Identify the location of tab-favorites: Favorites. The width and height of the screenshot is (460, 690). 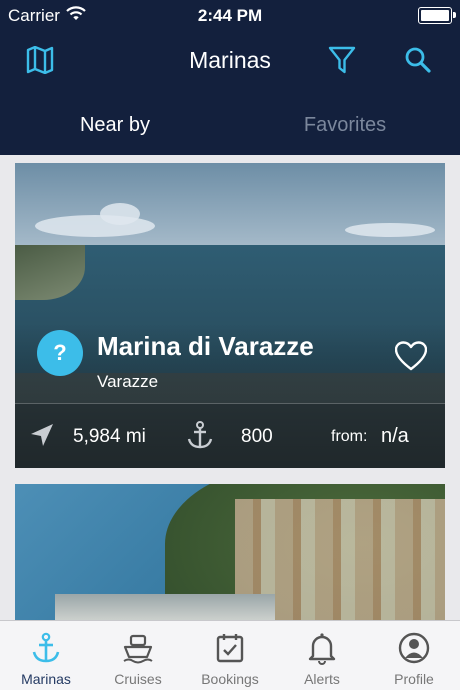
(345, 125).